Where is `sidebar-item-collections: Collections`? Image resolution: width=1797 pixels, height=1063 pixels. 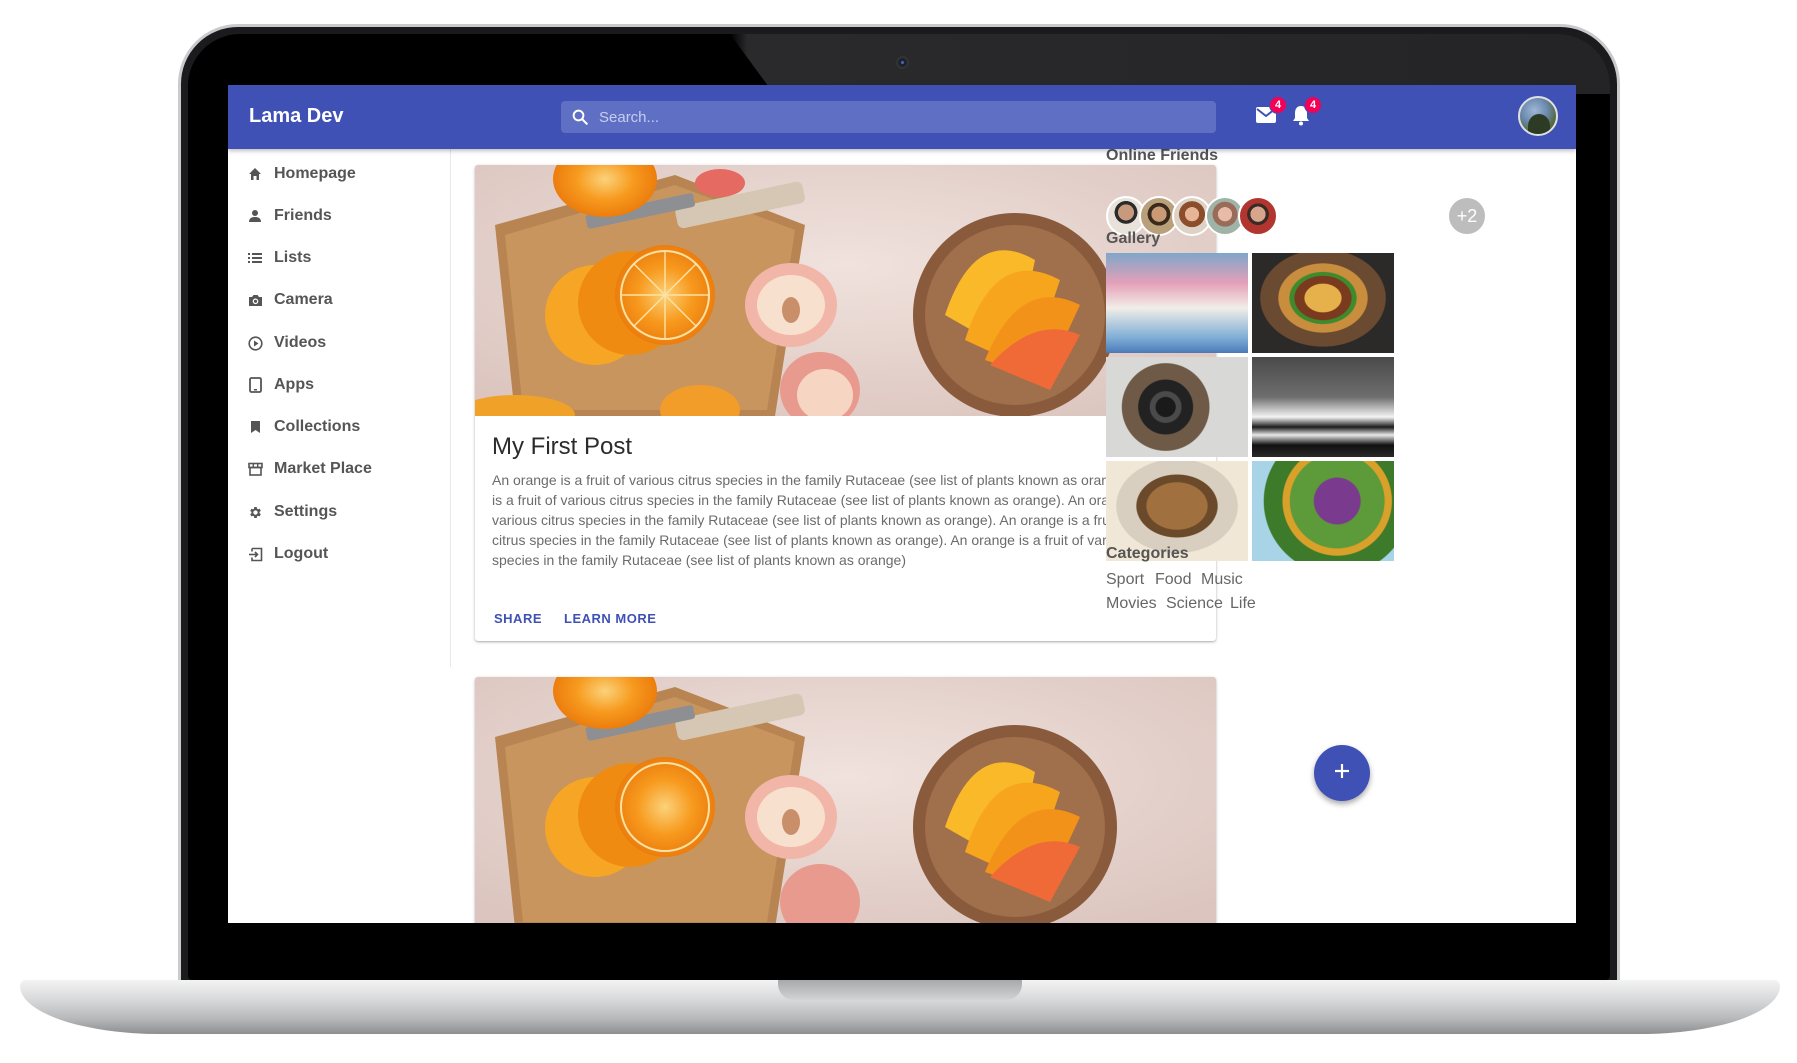
sidebar-item-collections: Collections is located at coordinates (303, 427).